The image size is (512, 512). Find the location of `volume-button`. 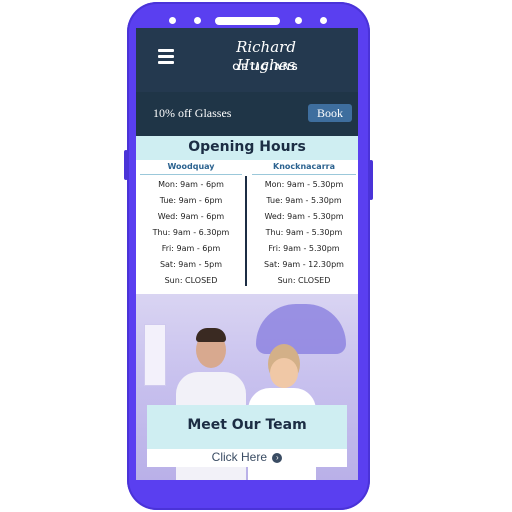

volume-button is located at coordinates (126, 165).